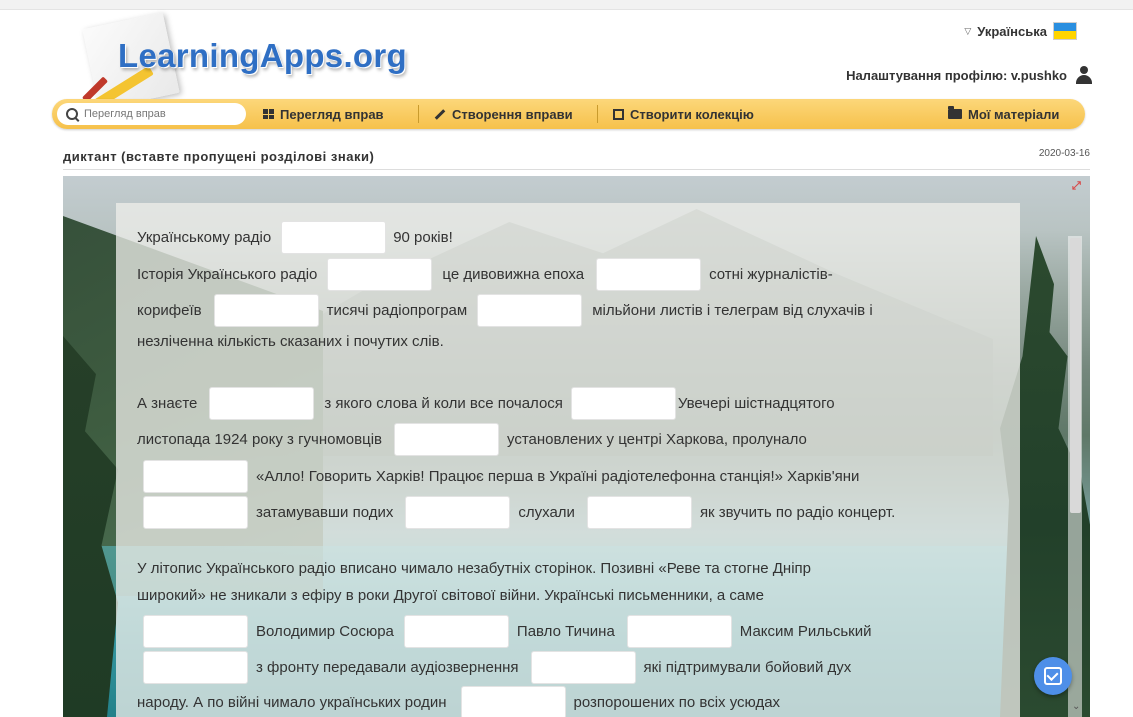  I want to click on text-fragment: А знаєте, so click(167, 403).